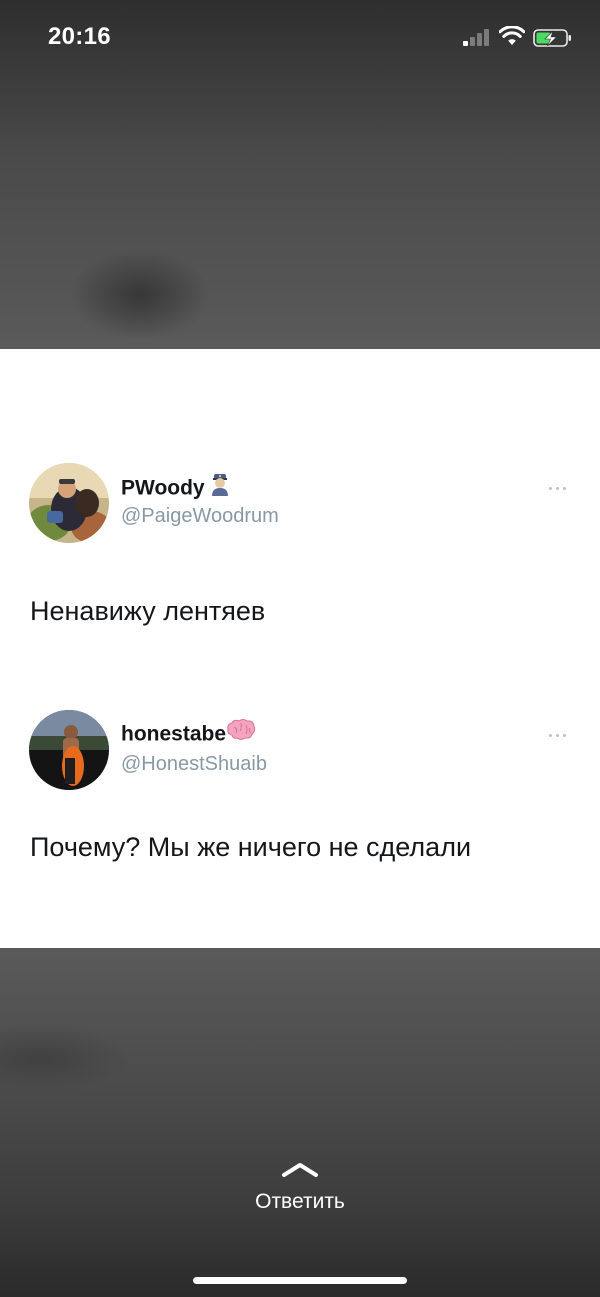 The height and width of the screenshot is (1297, 600). Describe the element at coordinates (300, 40) in the screenshot. I see `status-bar: 20:16` at that location.